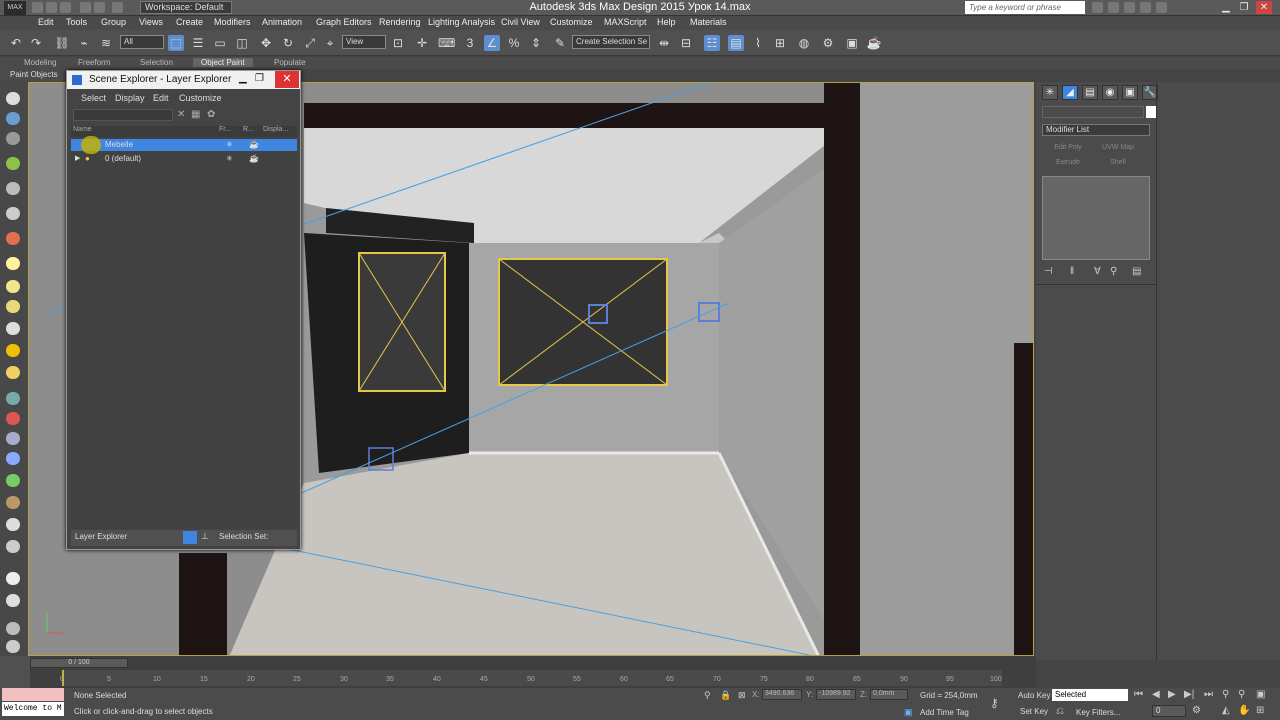 This screenshot has width=1280, height=720. Describe the element at coordinates (195, 114) in the screenshot. I see `find-icon: ▦` at that location.